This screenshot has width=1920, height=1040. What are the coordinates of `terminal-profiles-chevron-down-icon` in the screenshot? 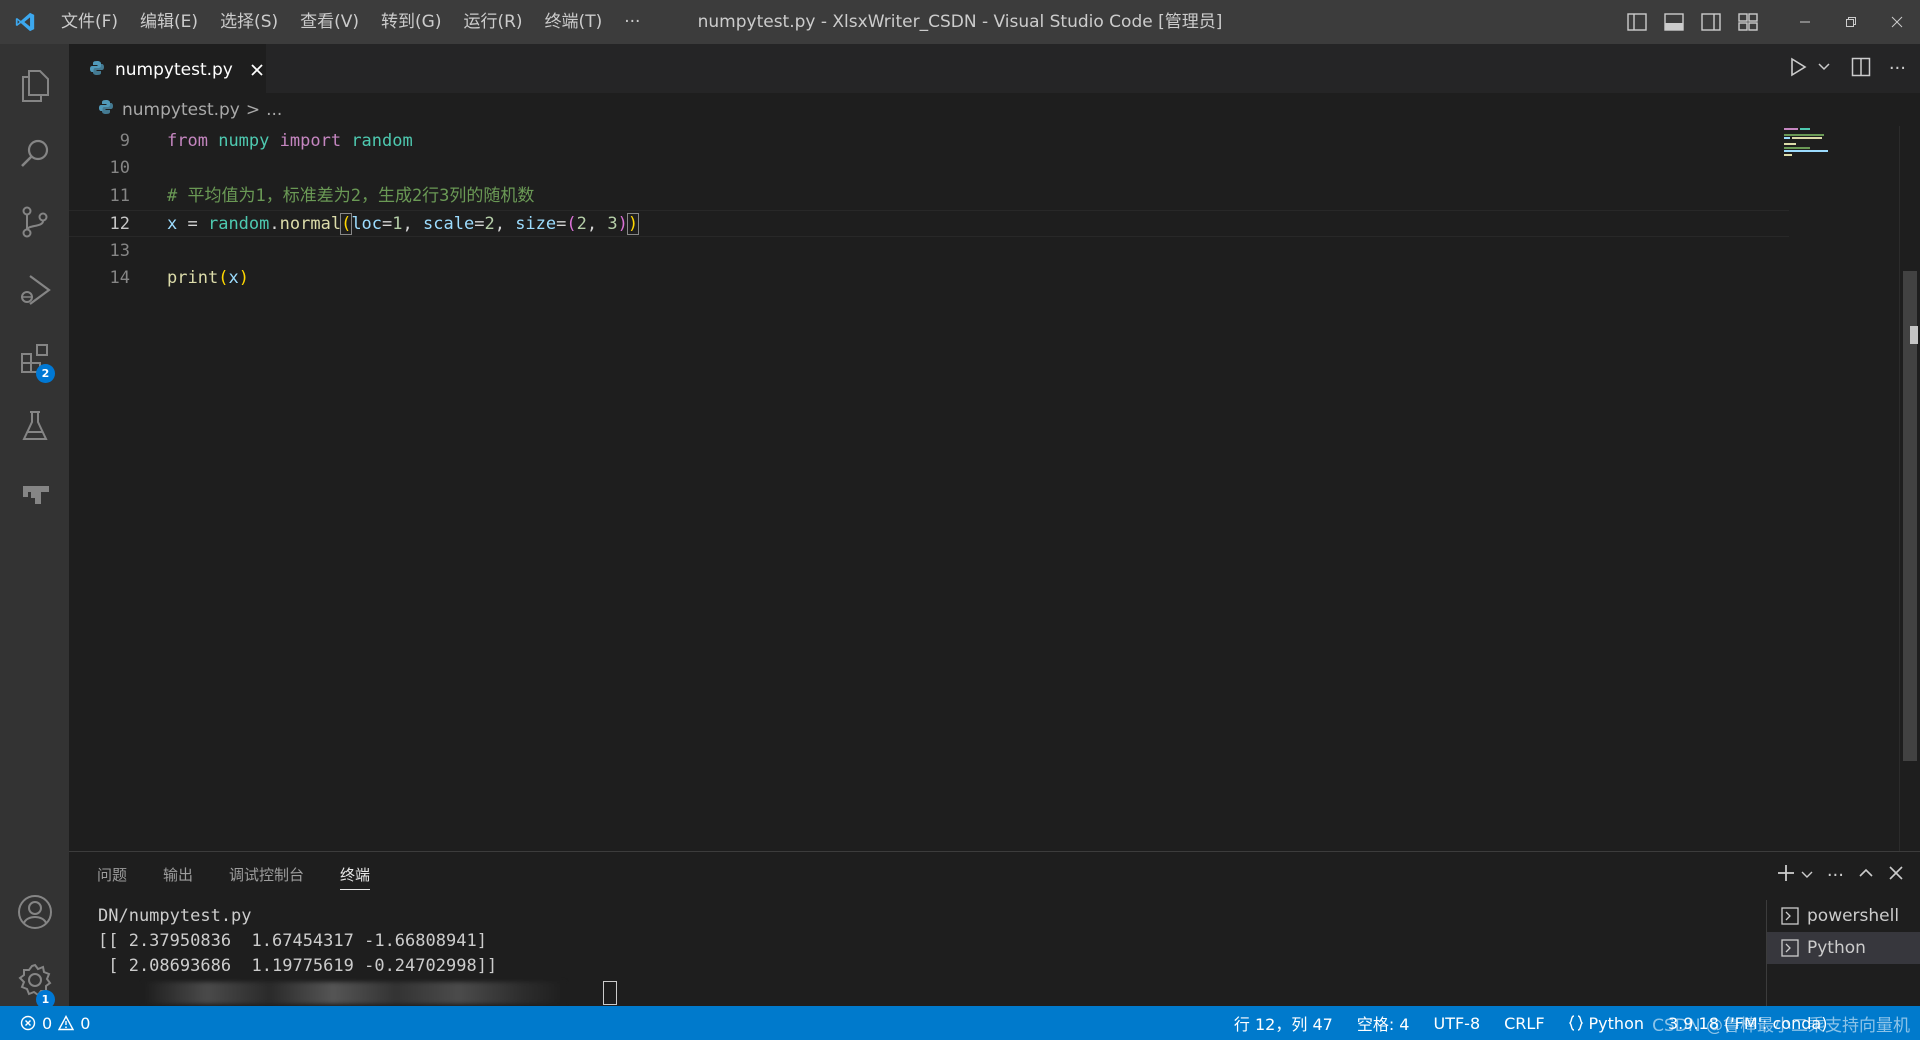 It's located at (1807, 875).